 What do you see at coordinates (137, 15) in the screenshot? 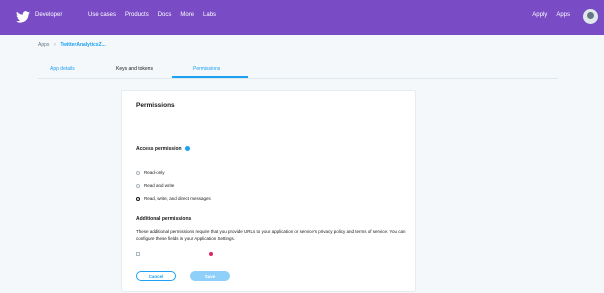
I see `nav-link-products: Products` at bounding box center [137, 15].